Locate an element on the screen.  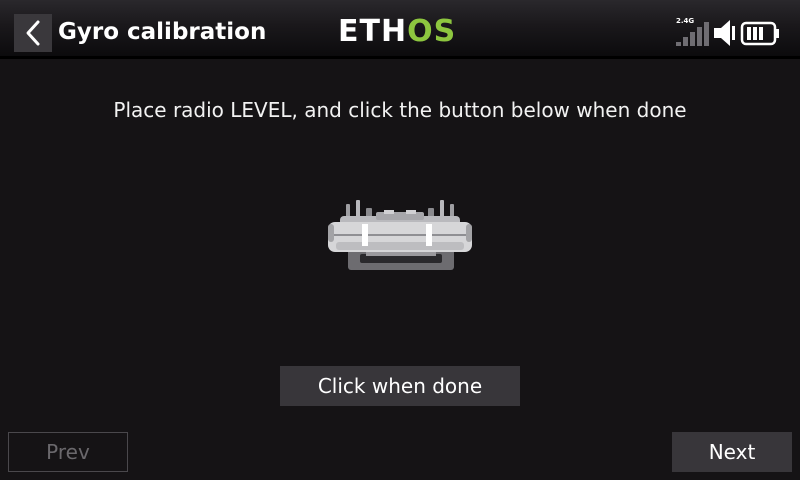
ethos-logo: ETHOS is located at coordinates (397, 32).